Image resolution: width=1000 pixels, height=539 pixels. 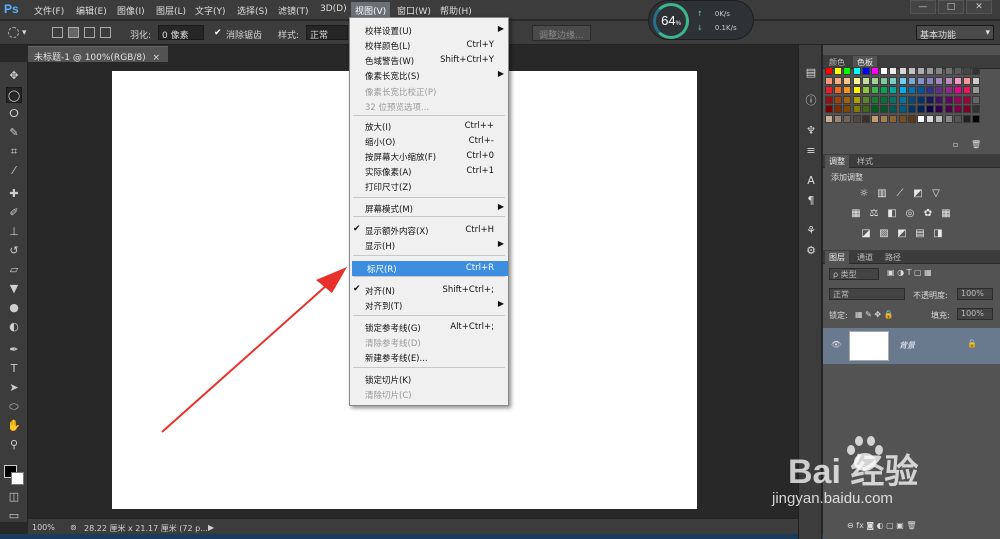 I want to click on view-menu-item: 锁定切片(K), so click(x=429, y=379).